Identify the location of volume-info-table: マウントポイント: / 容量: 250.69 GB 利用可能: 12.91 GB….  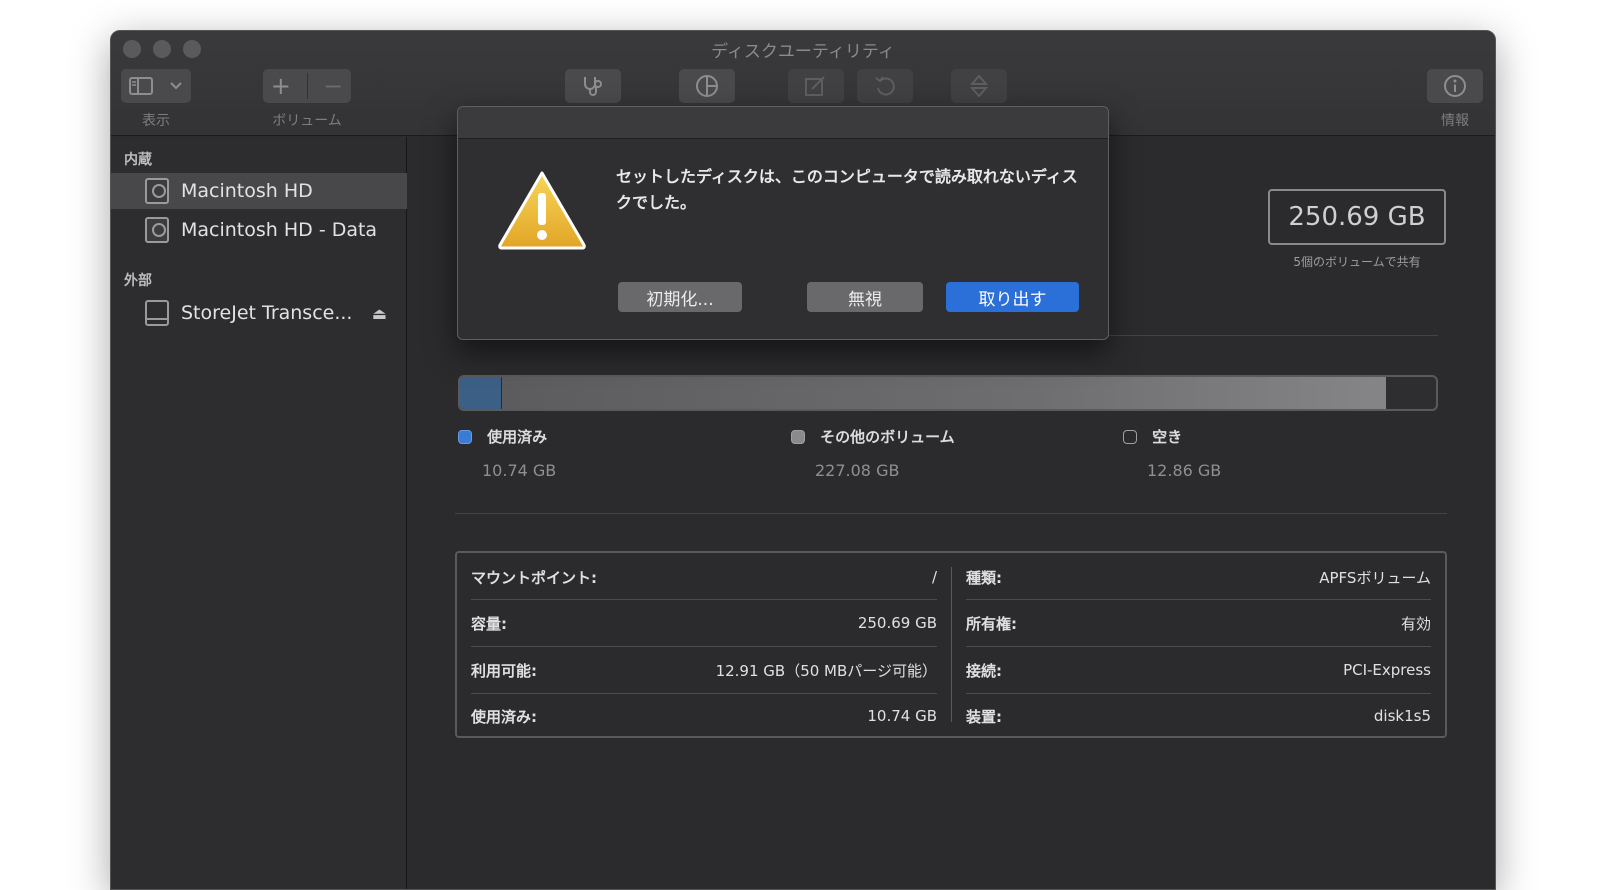
(951, 644).